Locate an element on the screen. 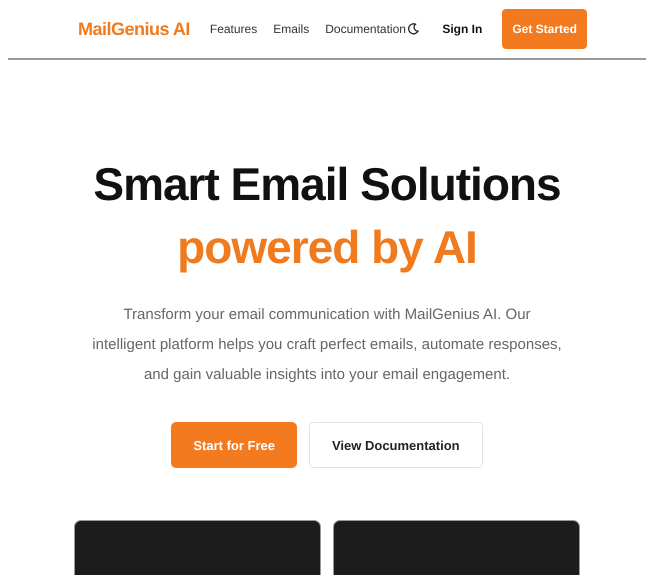 This screenshot has width=654, height=575. hero-highlight: powered by AI is located at coordinates (327, 247).